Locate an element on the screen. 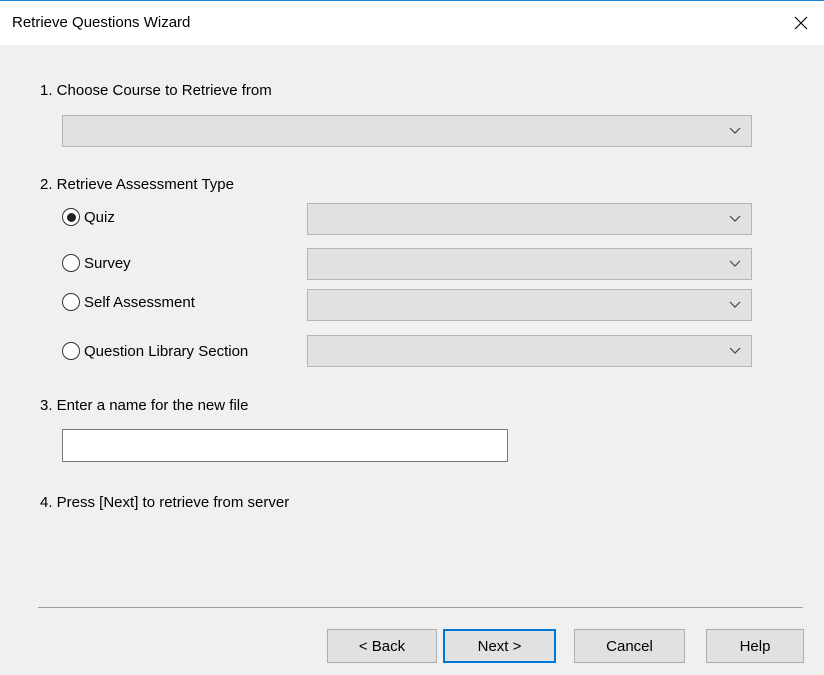 This screenshot has height=675, width=824. radio-survey: Survey is located at coordinates (96, 263).